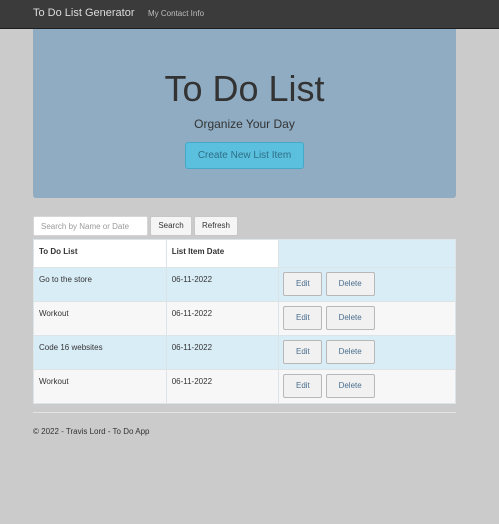  I want to click on search-button: Search, so click(171, 226).